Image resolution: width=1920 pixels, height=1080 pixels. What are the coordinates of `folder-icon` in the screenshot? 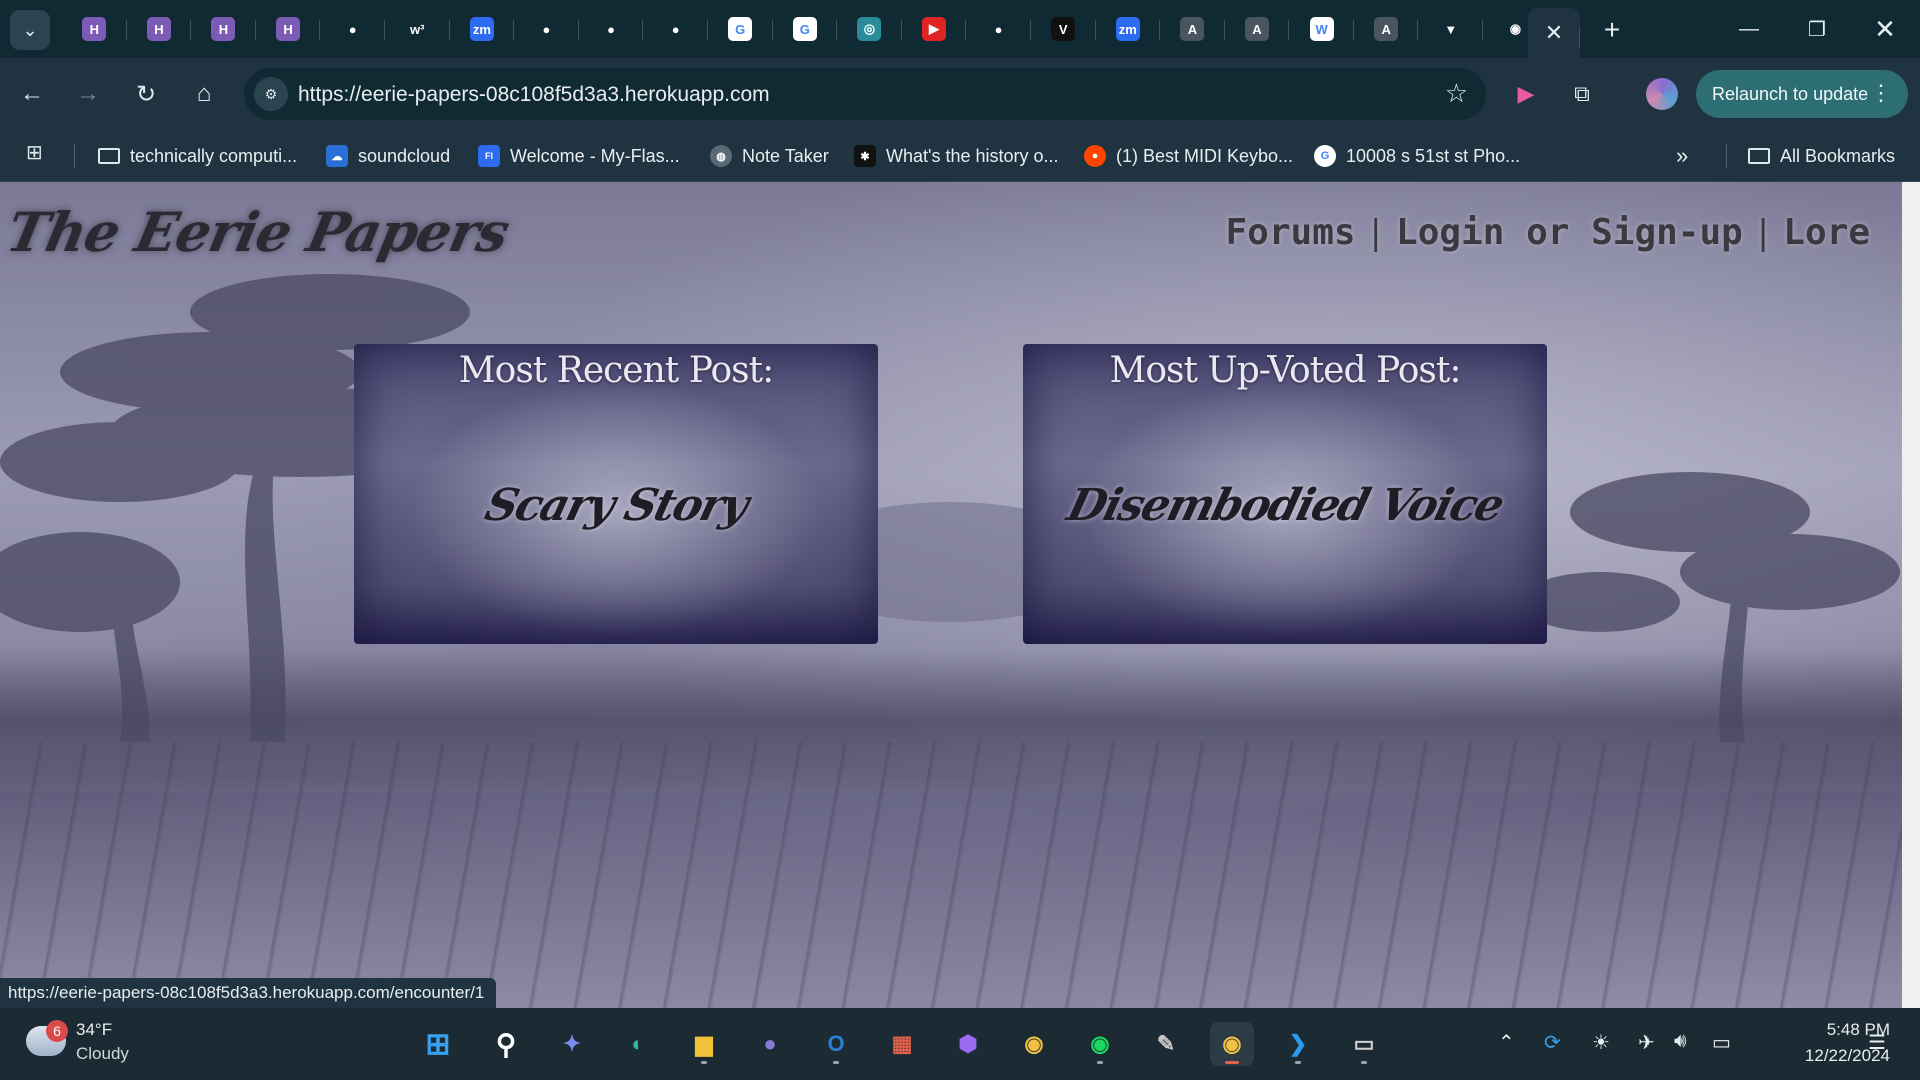 It's located at (1759, 156).